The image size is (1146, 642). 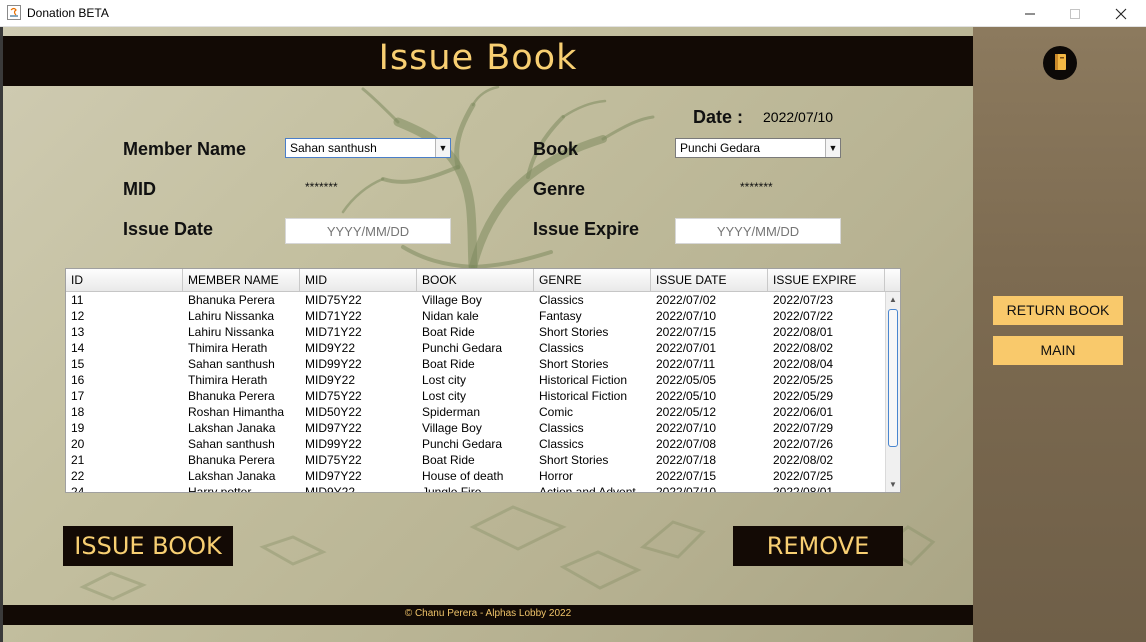 What do you see at coordinates (368, 148) in the screenshot?
I see `member-name-combo: Sahan santhush ▼` at bounding box center [368, 148].